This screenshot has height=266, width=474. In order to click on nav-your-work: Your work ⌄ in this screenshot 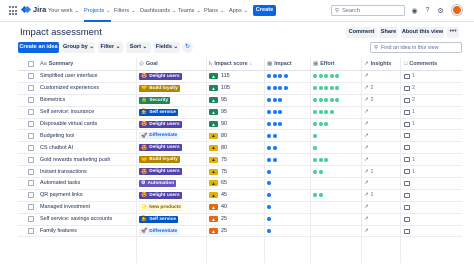, I will do `click(63, 11)`.